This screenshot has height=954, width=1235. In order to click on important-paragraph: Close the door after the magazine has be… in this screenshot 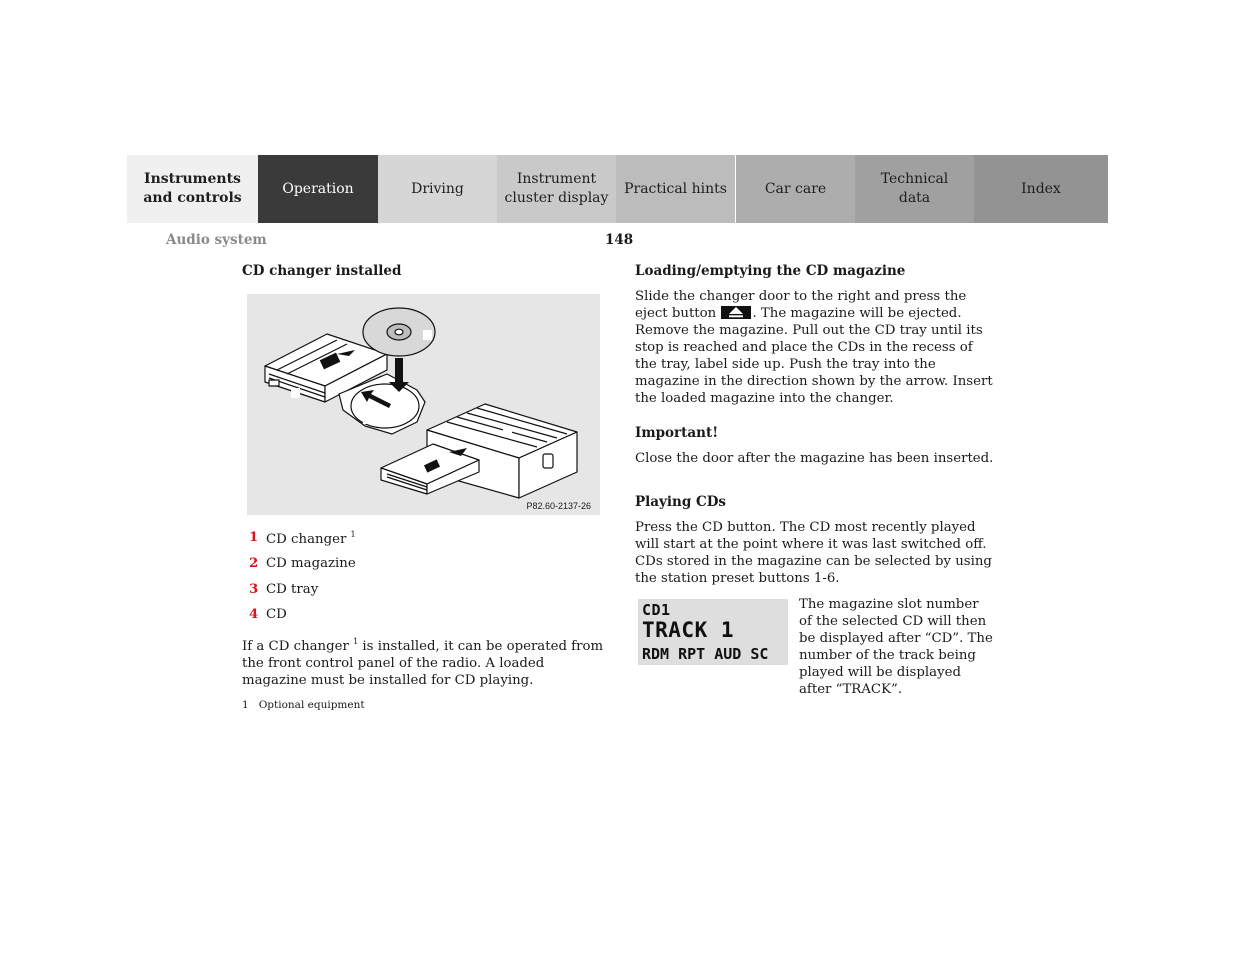, I will do `click(814, 458)`.